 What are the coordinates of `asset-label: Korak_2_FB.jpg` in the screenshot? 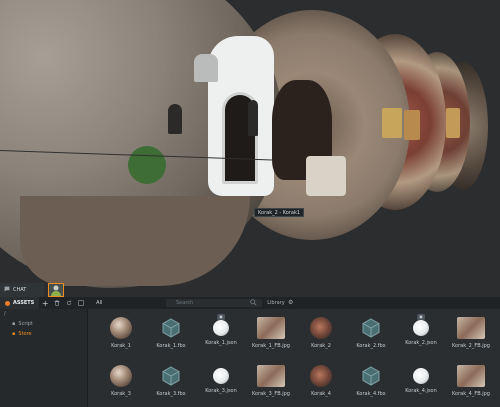 It's located at (471, 346).